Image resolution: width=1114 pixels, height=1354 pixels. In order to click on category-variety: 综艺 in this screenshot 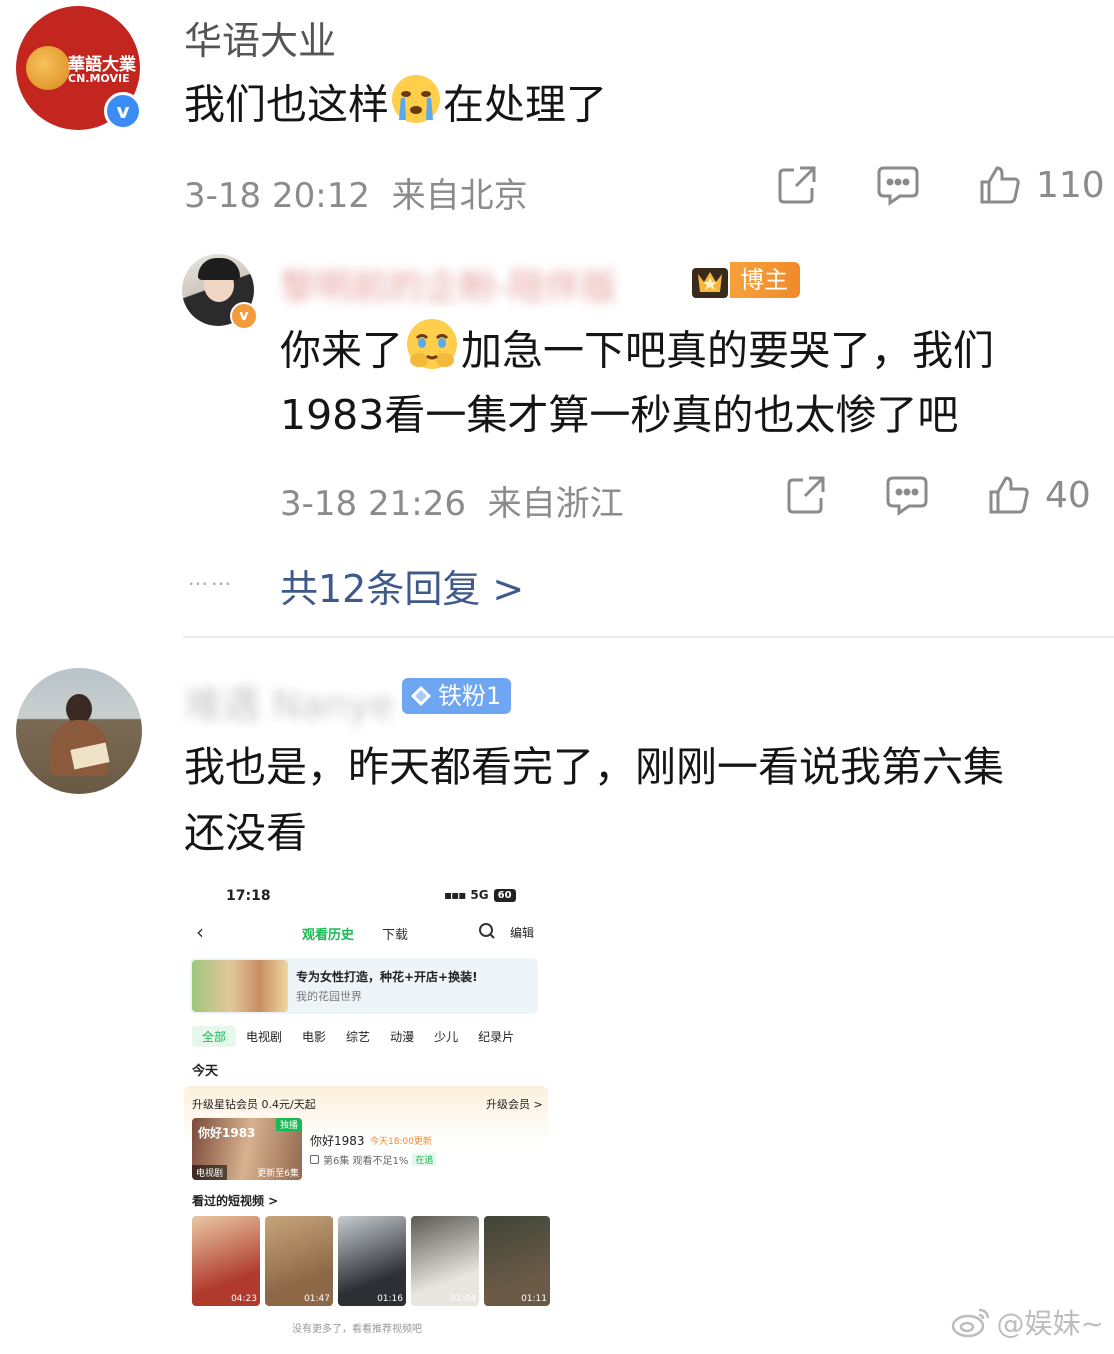, I will do `click(358, 1036)`.